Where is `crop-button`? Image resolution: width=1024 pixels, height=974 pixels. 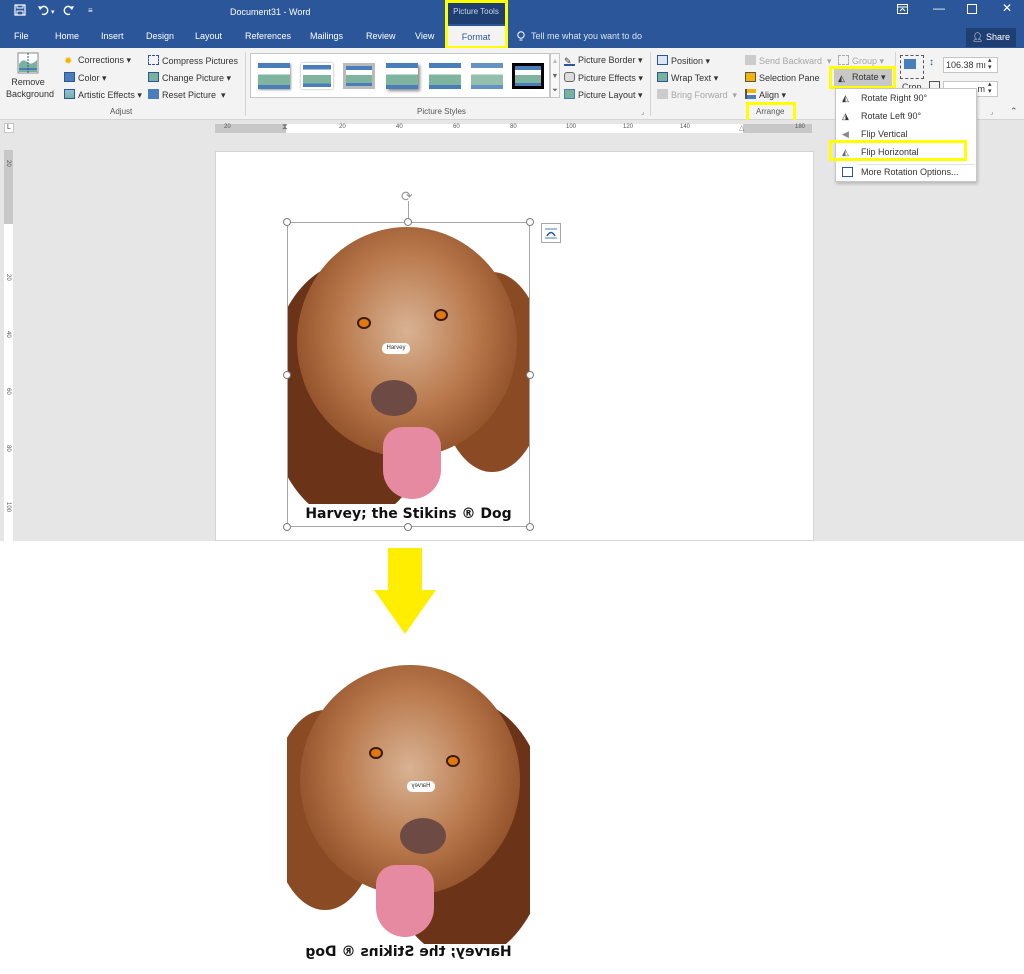
crop-button is located at coordinates (912, 67).